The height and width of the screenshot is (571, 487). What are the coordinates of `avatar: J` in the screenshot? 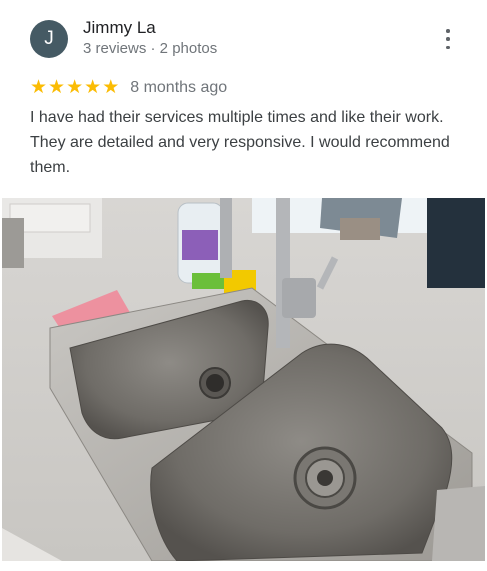 It's located at (49, 38).